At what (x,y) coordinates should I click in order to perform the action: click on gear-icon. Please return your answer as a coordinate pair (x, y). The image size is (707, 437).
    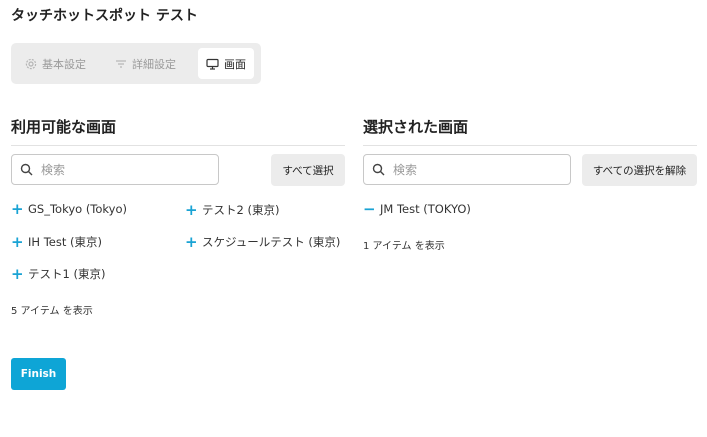
    Looking at the image, I should click on (31, 63).